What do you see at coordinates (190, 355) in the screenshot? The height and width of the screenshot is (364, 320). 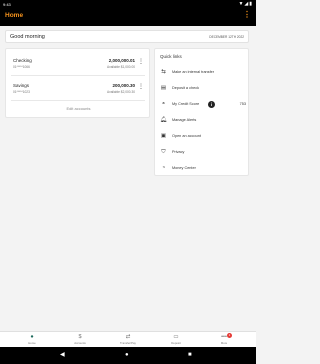 I see `recents-icon: ■` at bounding box center [190, 355].